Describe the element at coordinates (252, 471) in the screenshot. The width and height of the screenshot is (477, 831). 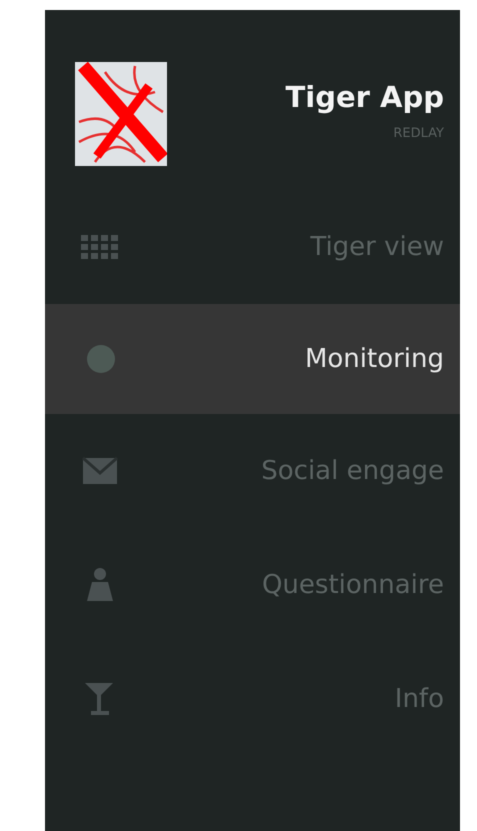
I see `menu-item: Social engage` at that location.